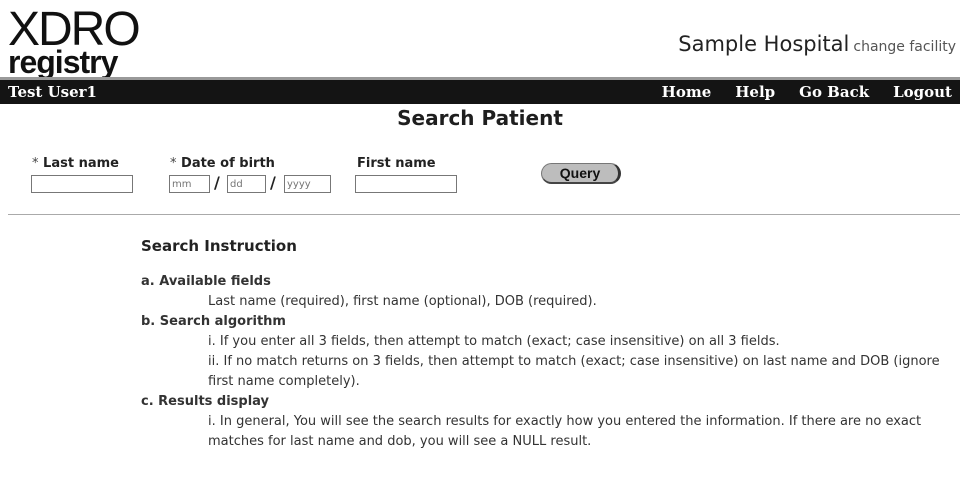 The width and height of the screenshot is (960, 484). What do you see at coordinates (484, 214) in the screenshot?
I see `form-divider` at bounding box center [484, 214].